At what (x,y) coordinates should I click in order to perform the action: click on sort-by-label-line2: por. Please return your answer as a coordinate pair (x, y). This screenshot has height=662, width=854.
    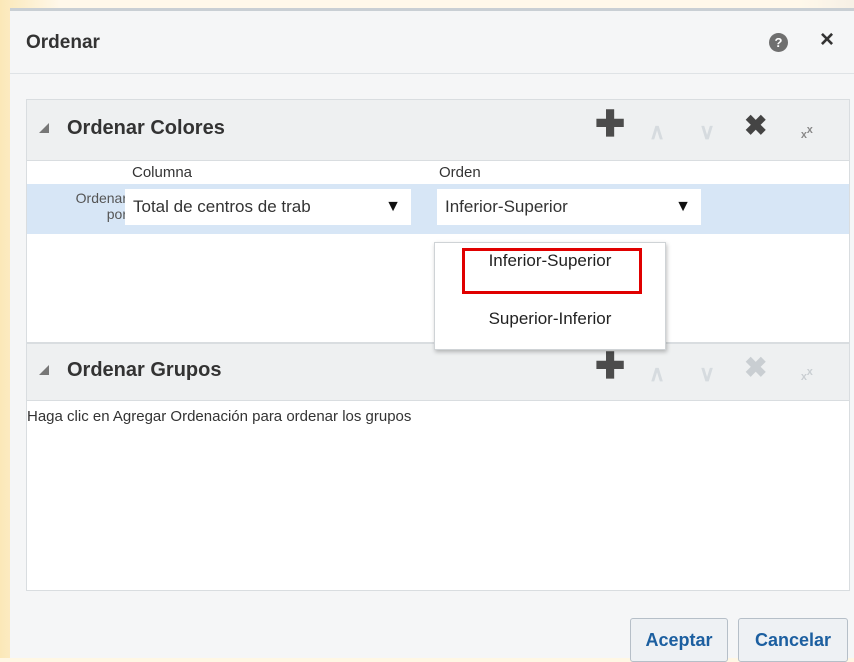
    Looking at the image, I should click on (116, 214).